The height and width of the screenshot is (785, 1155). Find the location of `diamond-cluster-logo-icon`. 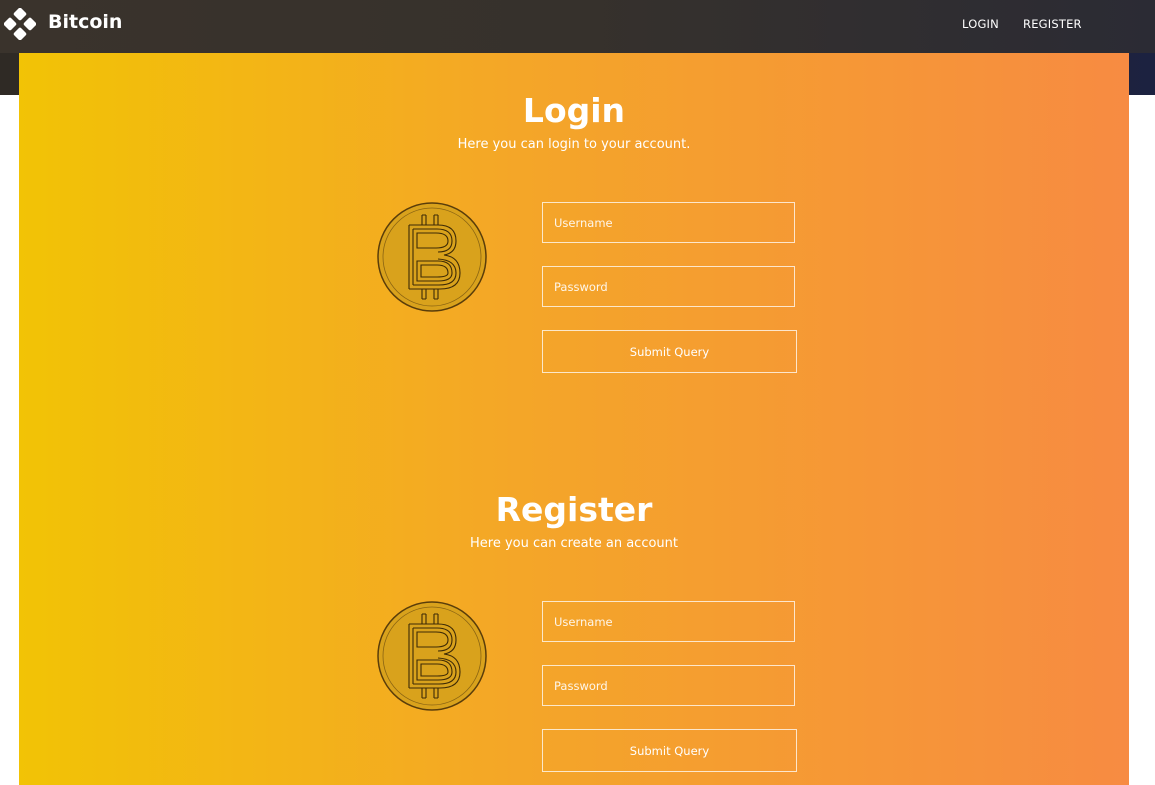

diamond-cluster-logo-icon is located at coordinates (20, 24).